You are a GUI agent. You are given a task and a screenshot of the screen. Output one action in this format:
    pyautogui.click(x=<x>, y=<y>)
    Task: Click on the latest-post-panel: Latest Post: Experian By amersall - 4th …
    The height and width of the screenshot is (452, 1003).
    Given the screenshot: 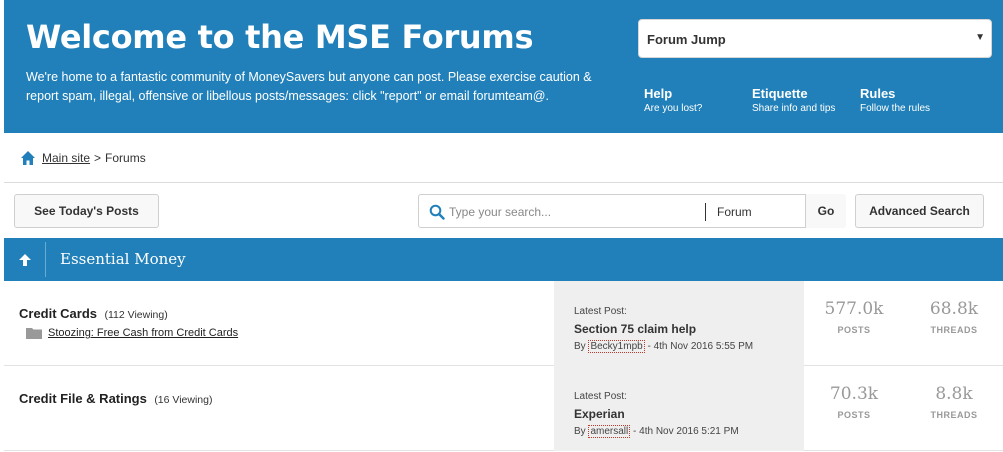 What is the action you would take?
    pyautogui.click(x=679, y=408)
    